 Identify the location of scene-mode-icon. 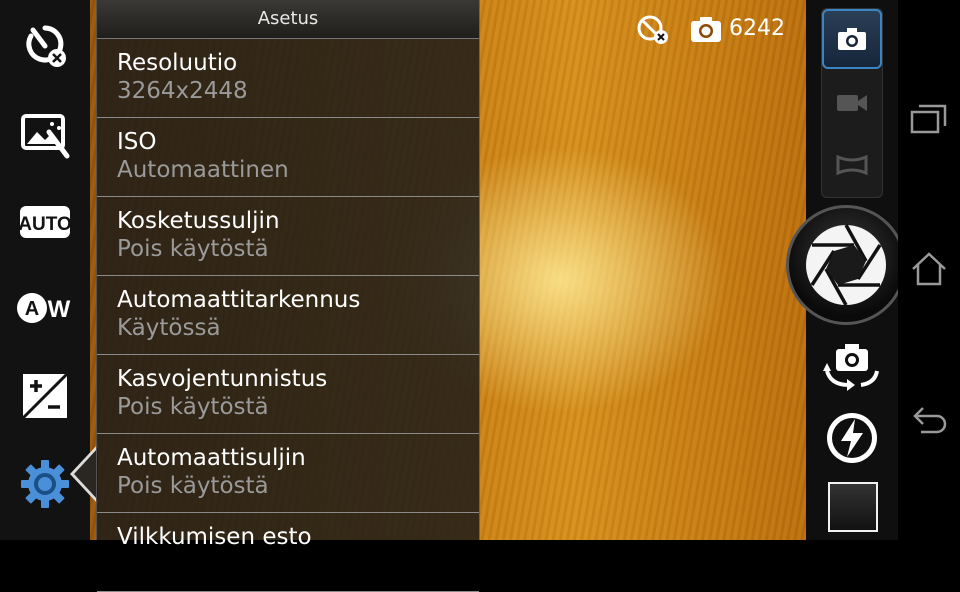
(45, 136).